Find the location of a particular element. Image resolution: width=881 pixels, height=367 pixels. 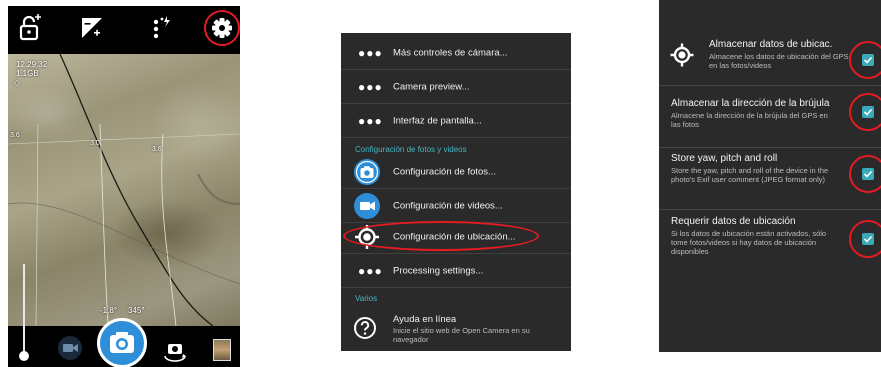

camera-top-toolbar is located at coordinates (124, 29).